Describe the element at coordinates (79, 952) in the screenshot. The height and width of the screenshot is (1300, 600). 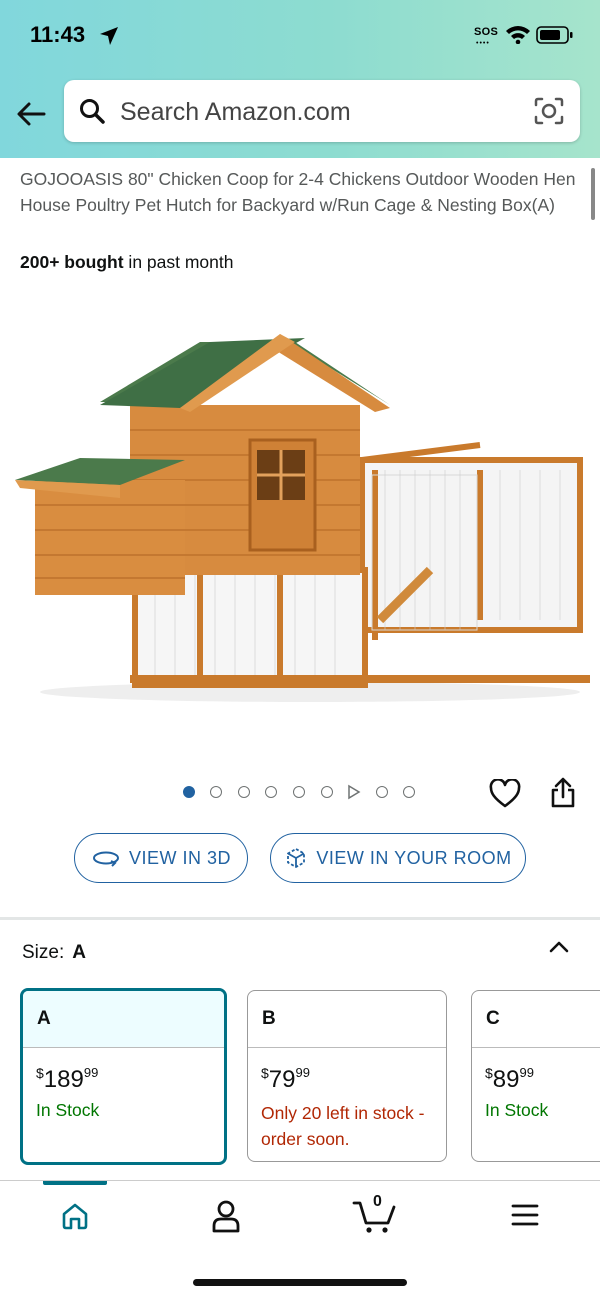
I see `size-selected-value: A` at that location.